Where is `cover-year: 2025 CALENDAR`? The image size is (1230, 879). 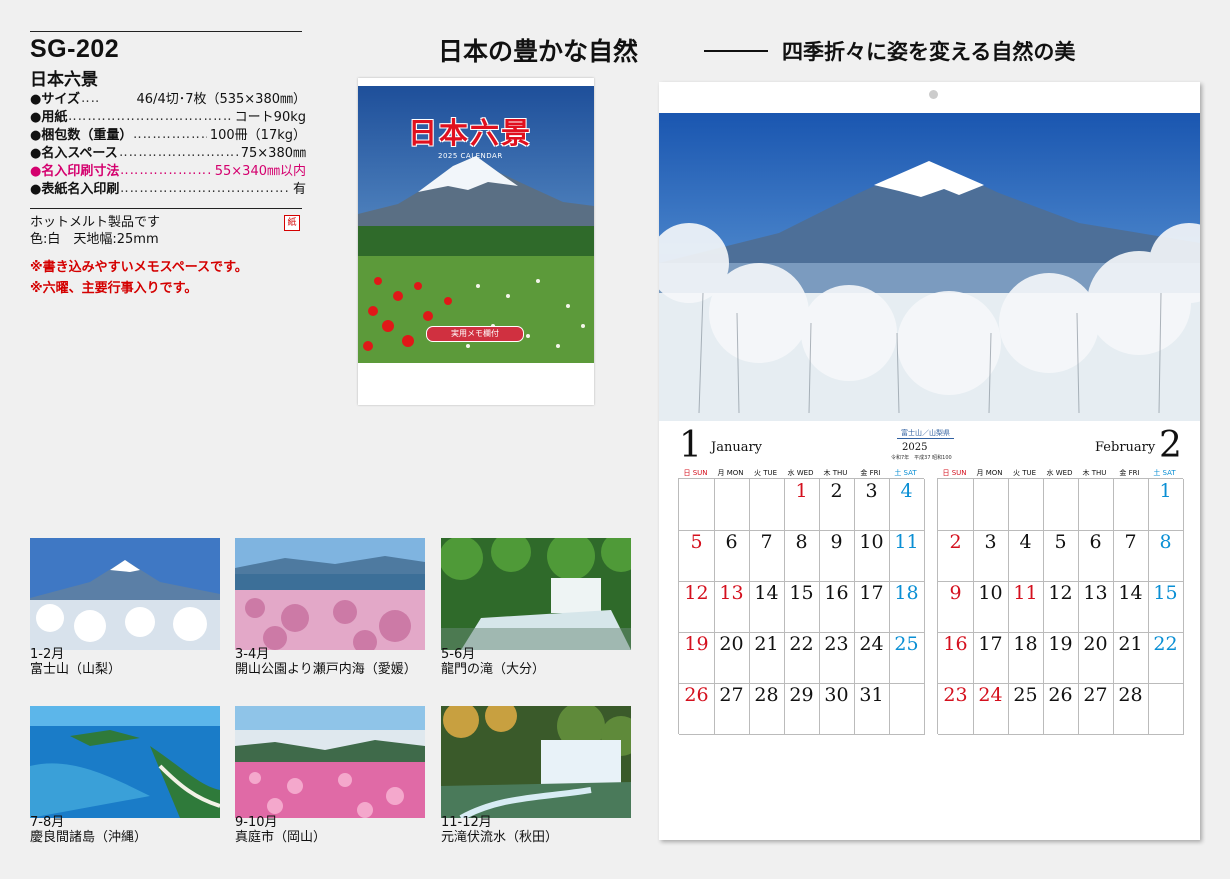 cover-year: 2025 CALENDAR is located at coordinates (470, 156).